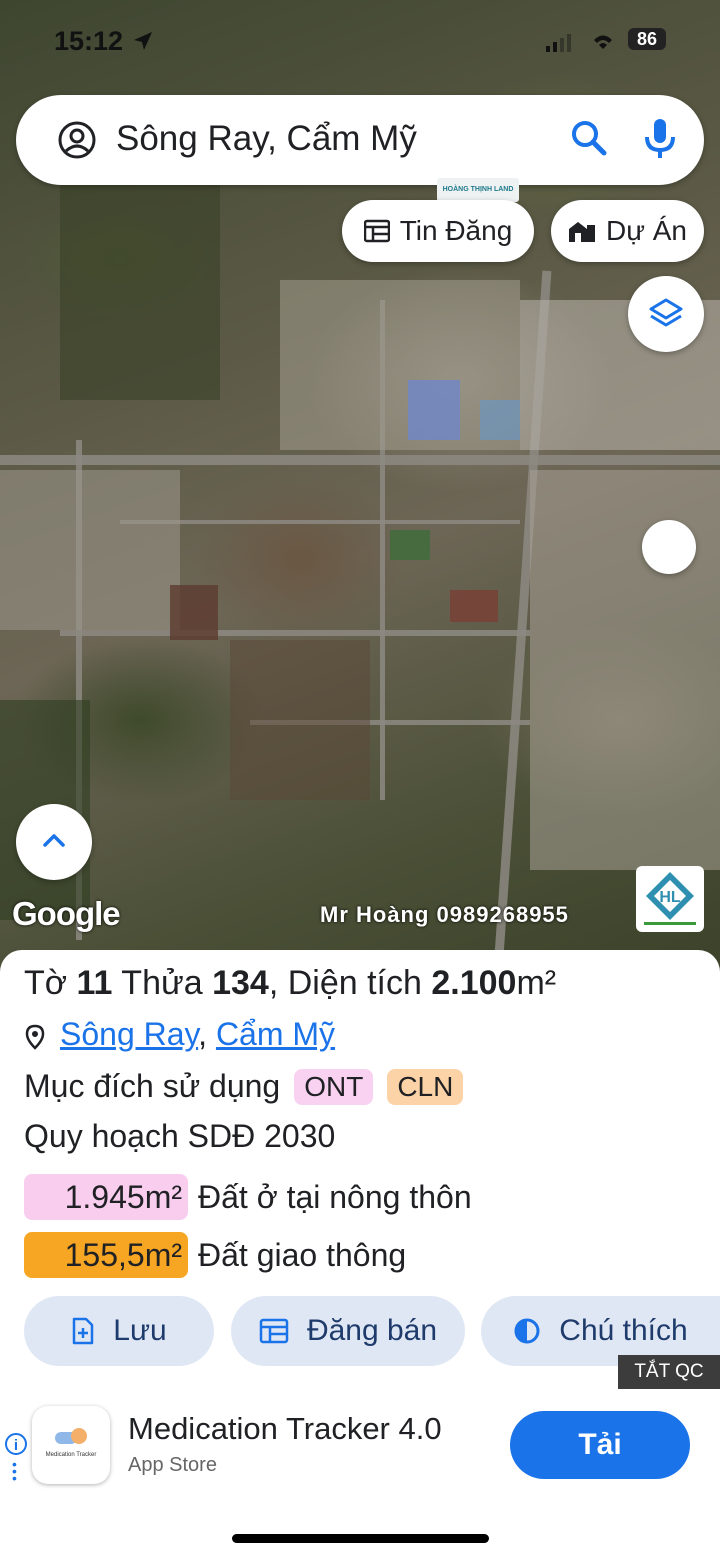  Describe the element at coordinates (71, 1445) in the screenshot. I see `app-icon: Medication Tracker` at that location.